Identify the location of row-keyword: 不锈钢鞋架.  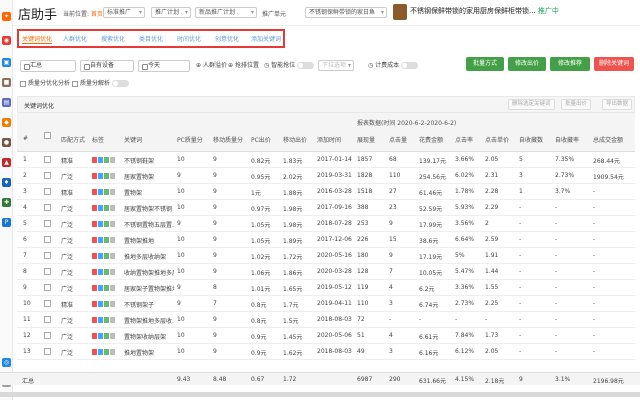
(149, 160).